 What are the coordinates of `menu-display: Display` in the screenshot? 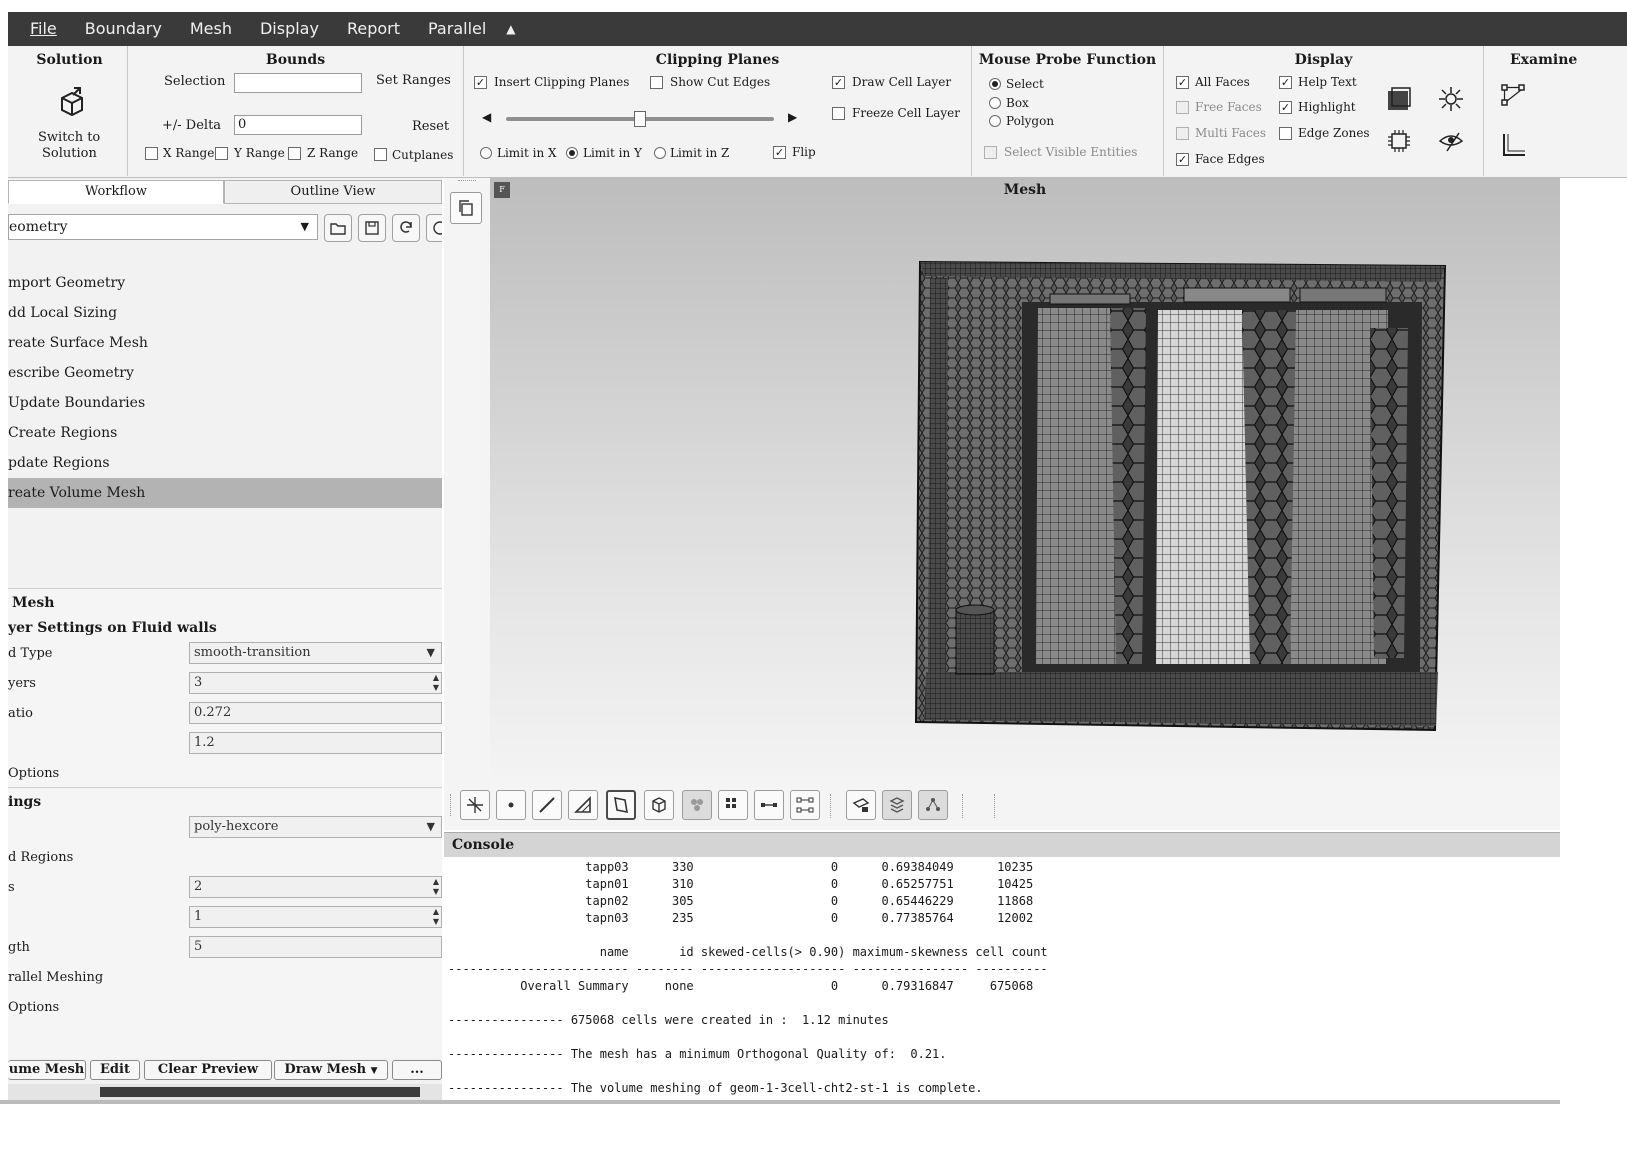 It's located at (289, 29).